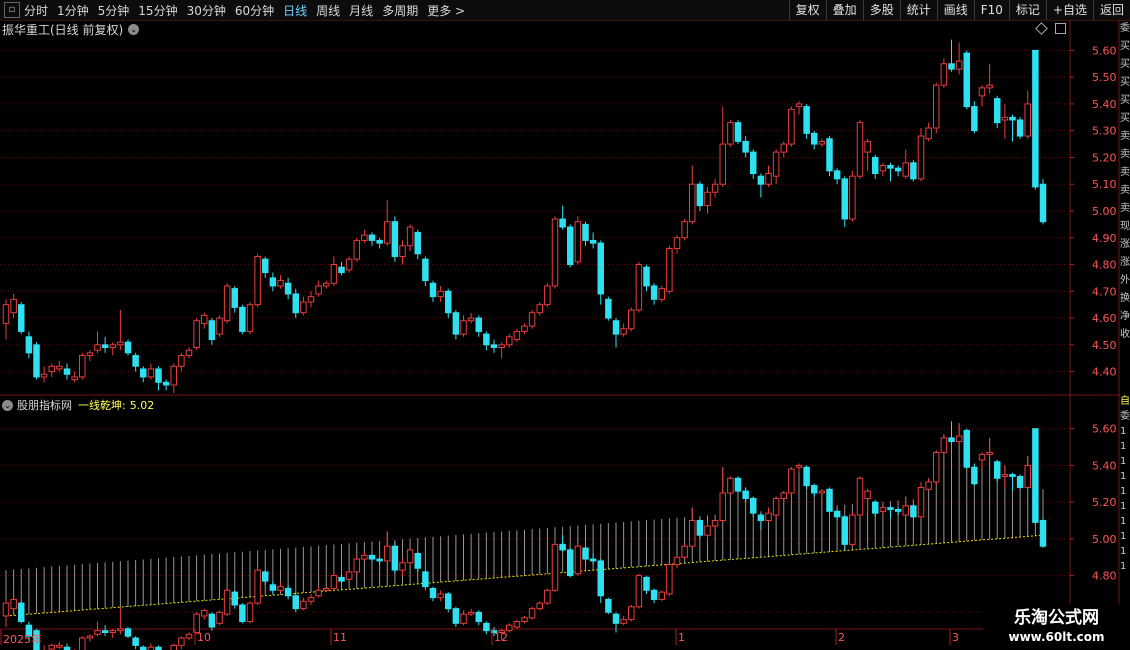 The height and width of the screenshot is (650, 1130). I want to click on maximize-icon, so click(1060, 28).